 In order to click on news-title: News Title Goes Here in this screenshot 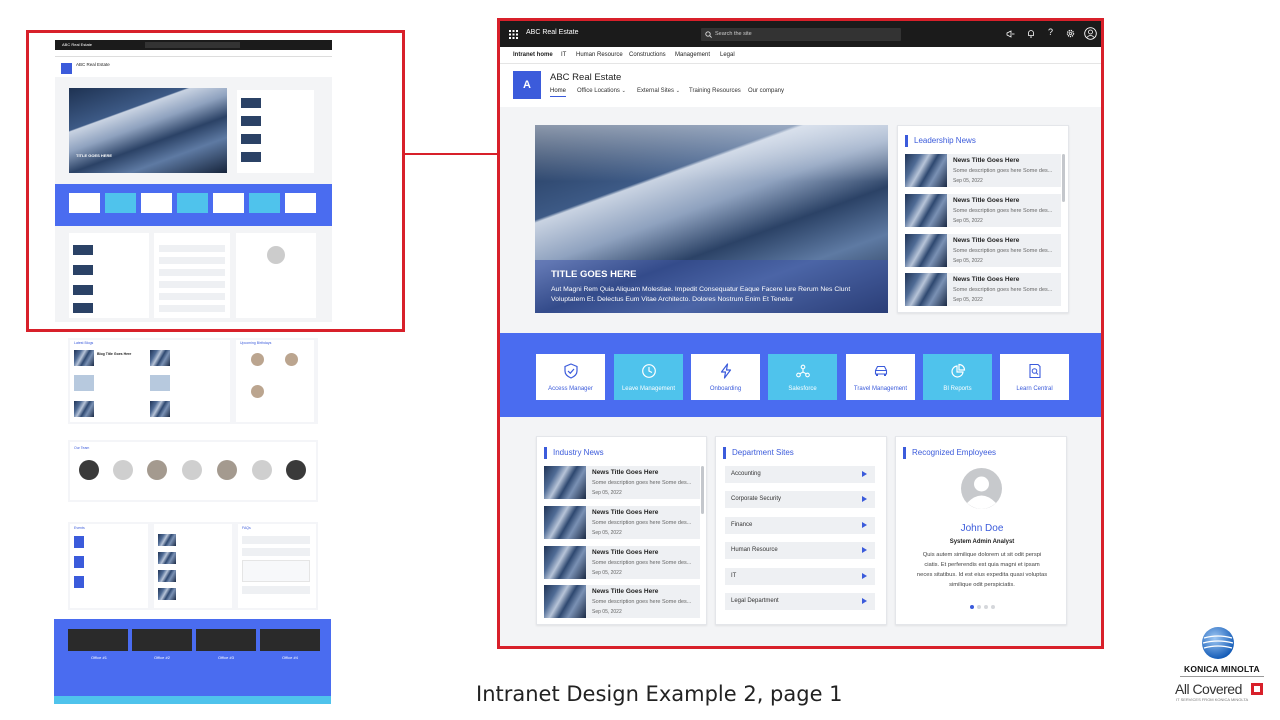, I will do `click(625, 552)`.